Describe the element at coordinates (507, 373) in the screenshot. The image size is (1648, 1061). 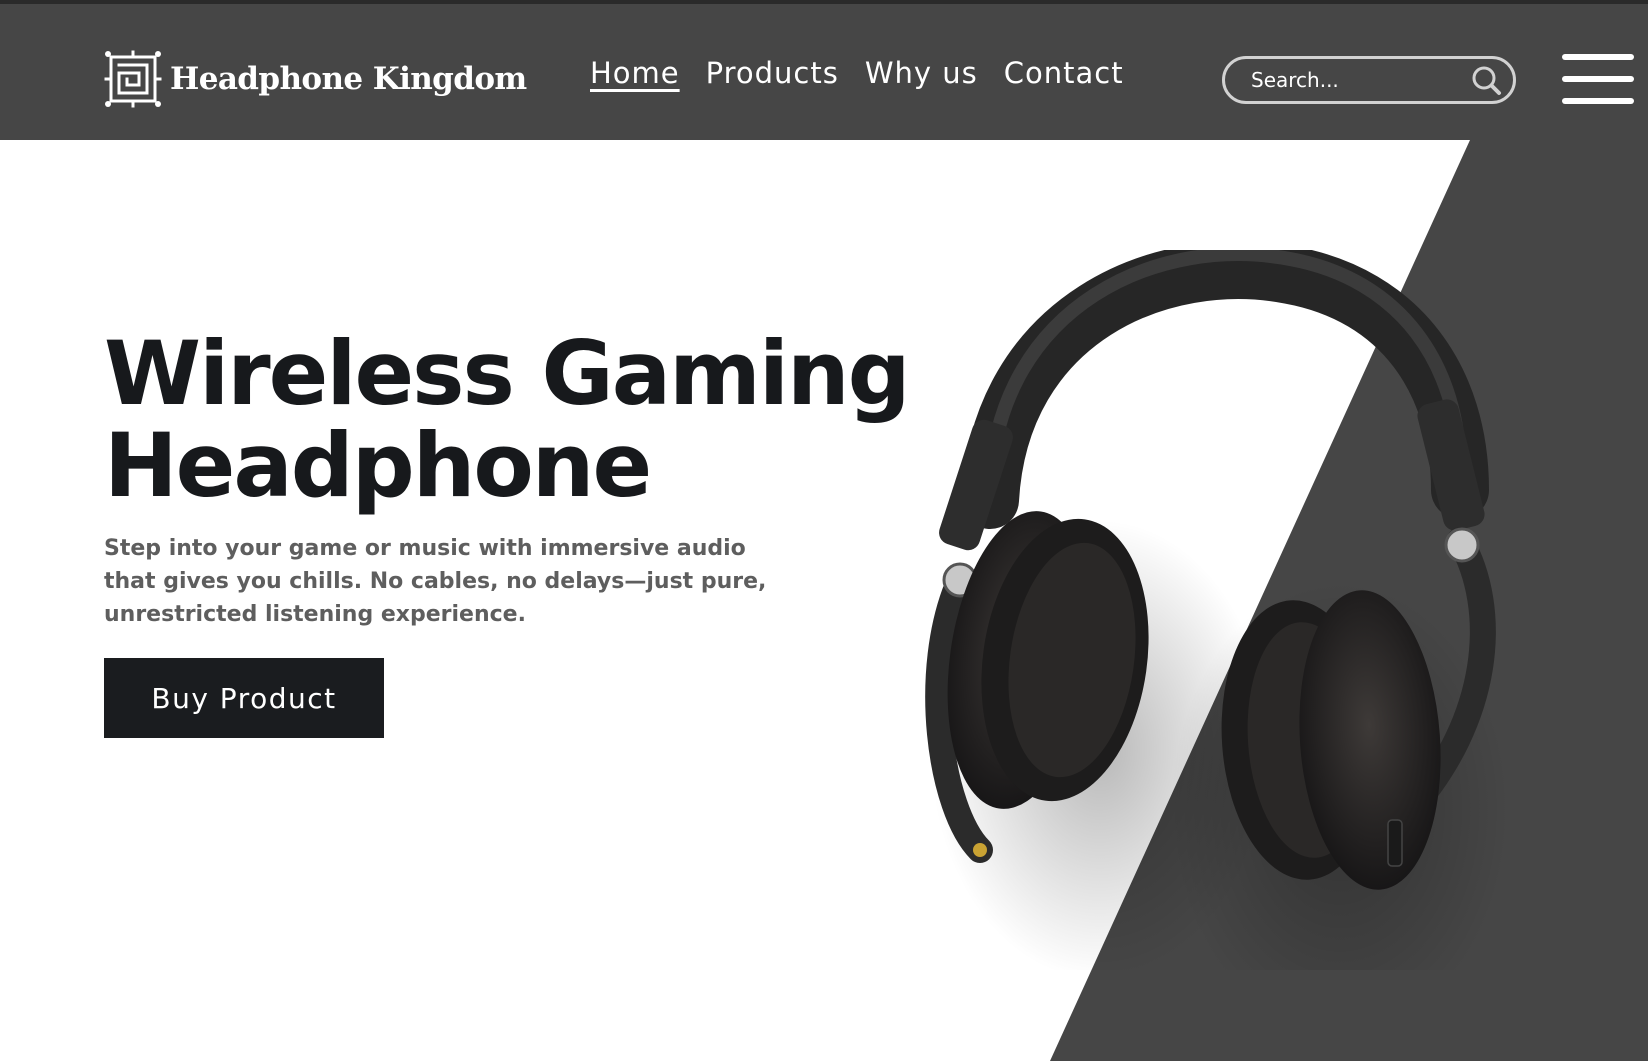
I see `hero-title-line-1: Wireless Gaming` at that location.